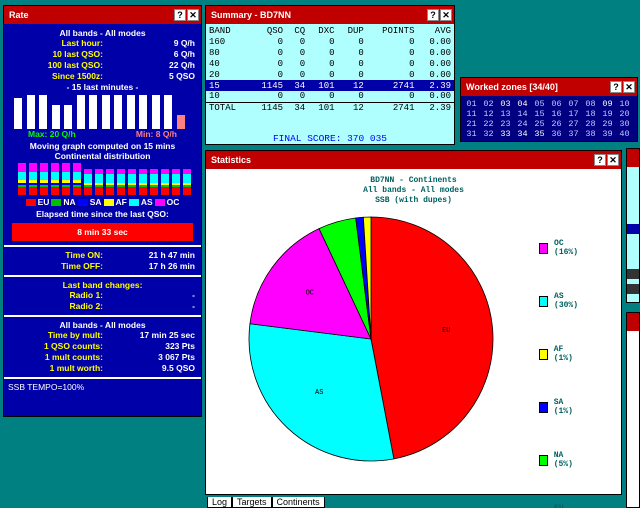 The image size is (640, 508). I want to click on zone-cell: 28, so click(590, 124).